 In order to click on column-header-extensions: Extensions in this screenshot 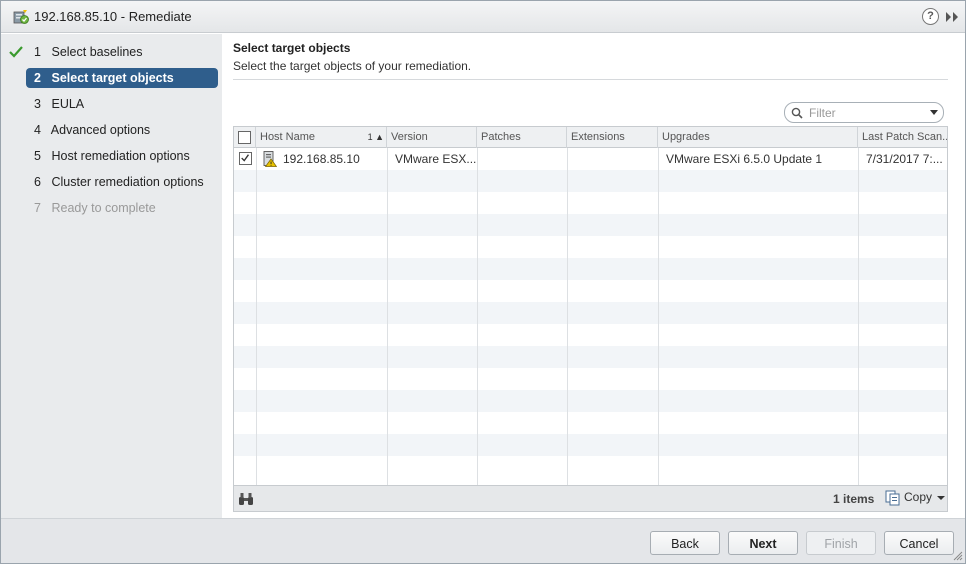, I will do `click(612, 137)`.